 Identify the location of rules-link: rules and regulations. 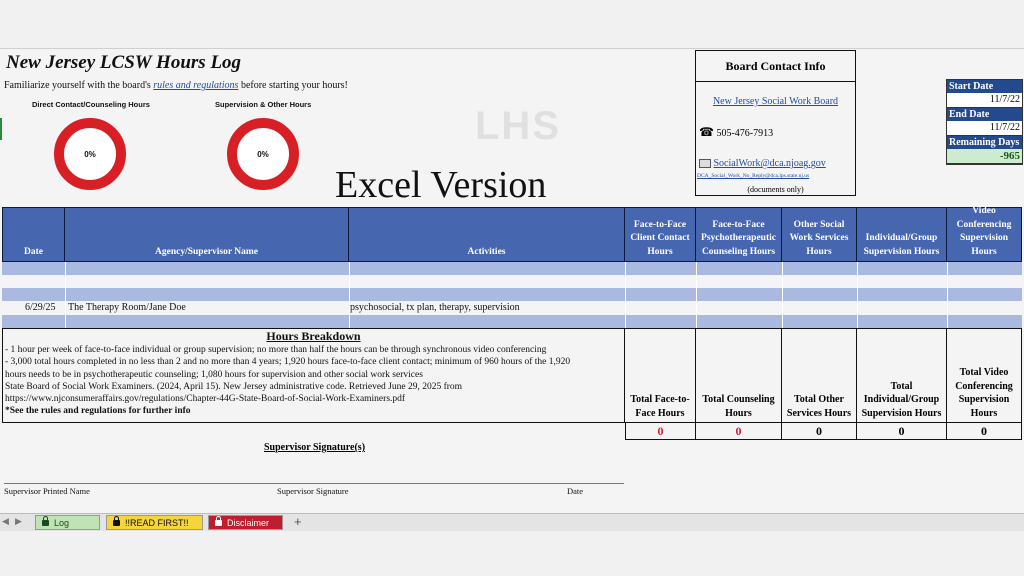
(195, 85).